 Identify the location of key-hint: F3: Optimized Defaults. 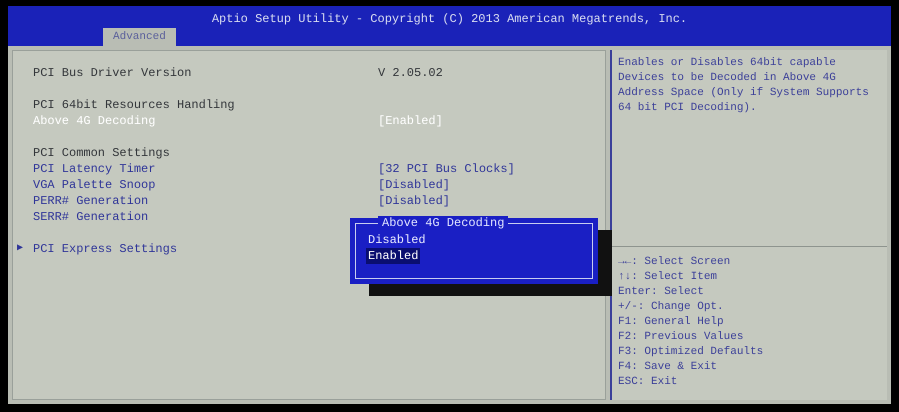
(691, 352).